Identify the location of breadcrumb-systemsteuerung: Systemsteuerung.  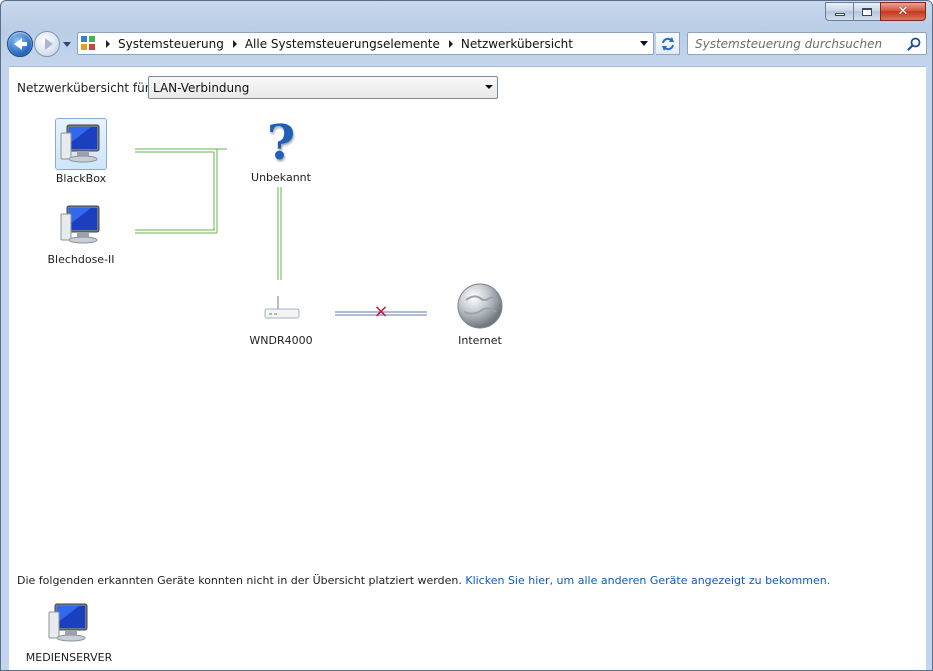
(160, 43).